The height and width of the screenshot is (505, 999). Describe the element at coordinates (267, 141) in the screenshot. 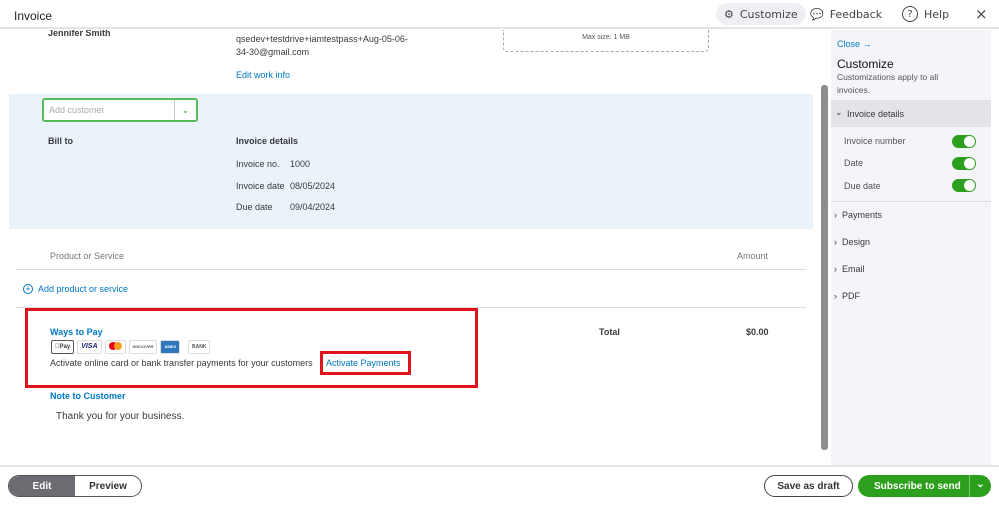

I see `invoice-details-heading: Invoice details` at that location.